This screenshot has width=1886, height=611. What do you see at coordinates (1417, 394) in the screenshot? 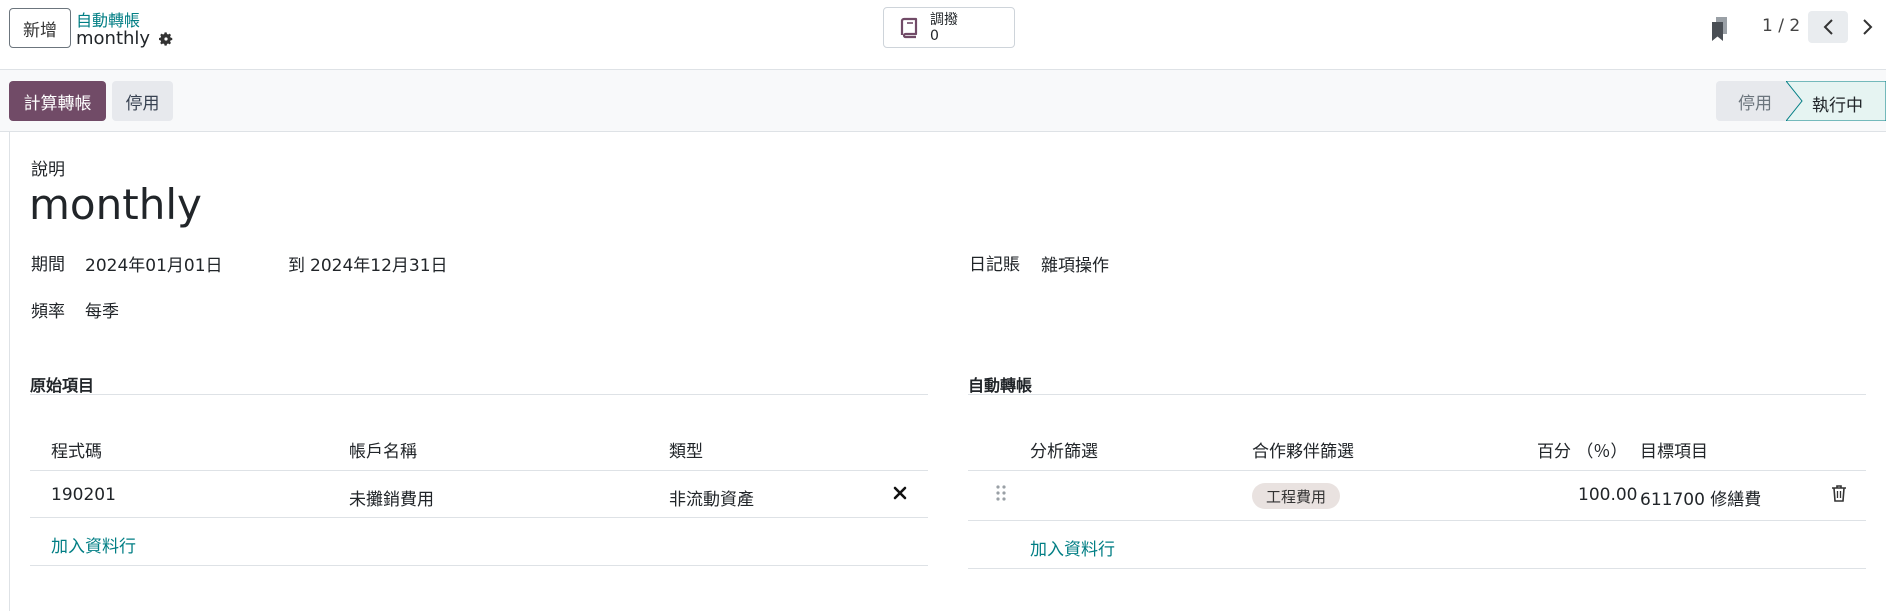
I see `transfers-section-rule` at bounding box center [1417, 394].